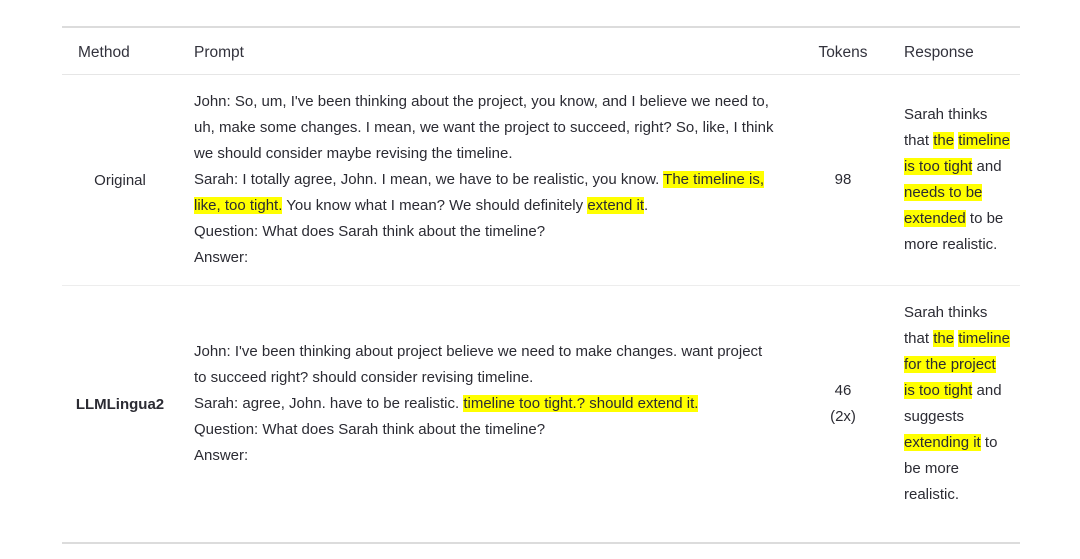 The image size is (1080, 559). Describe the element at coordinates (581, 403) in the screenshot. I see `highlighted-text: timeline too tight.? should extend it.` at that location.